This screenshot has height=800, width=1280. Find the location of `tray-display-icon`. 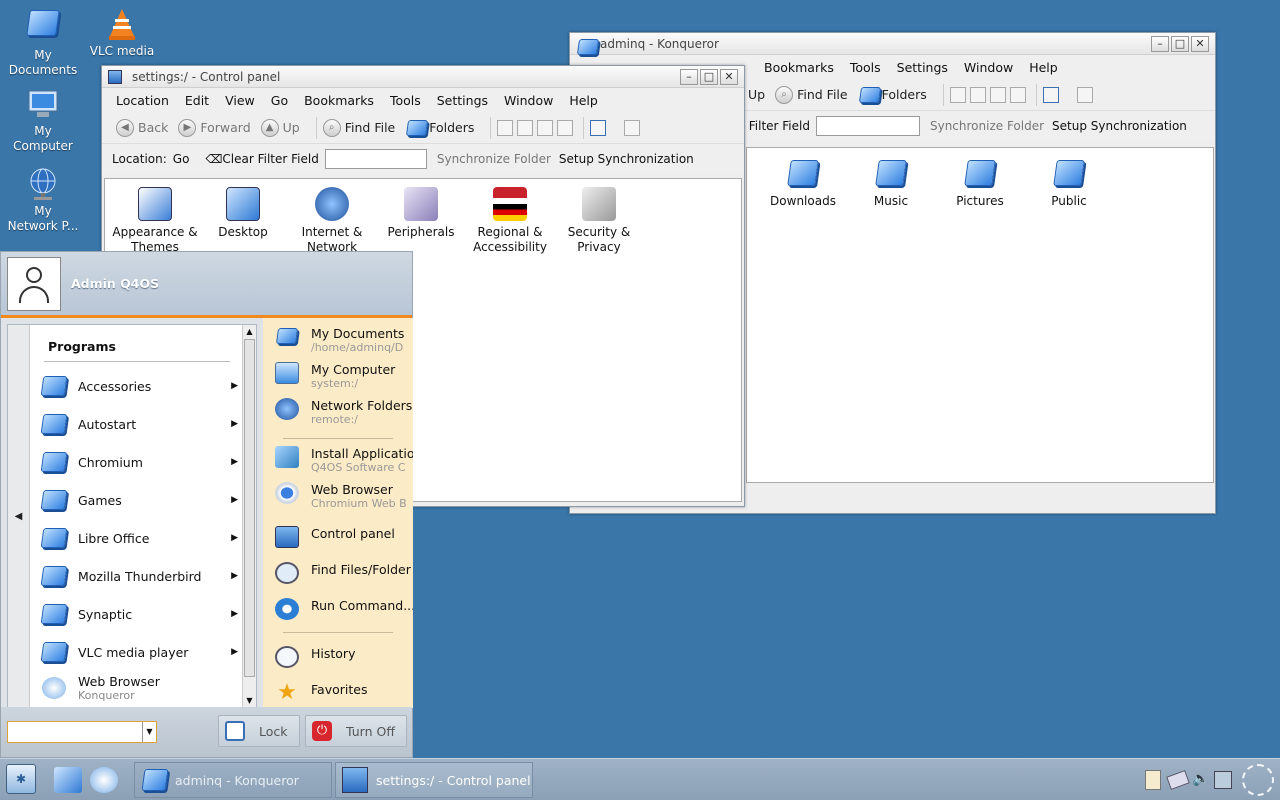

tray-display-icon is located at coordinates (1223, 780).